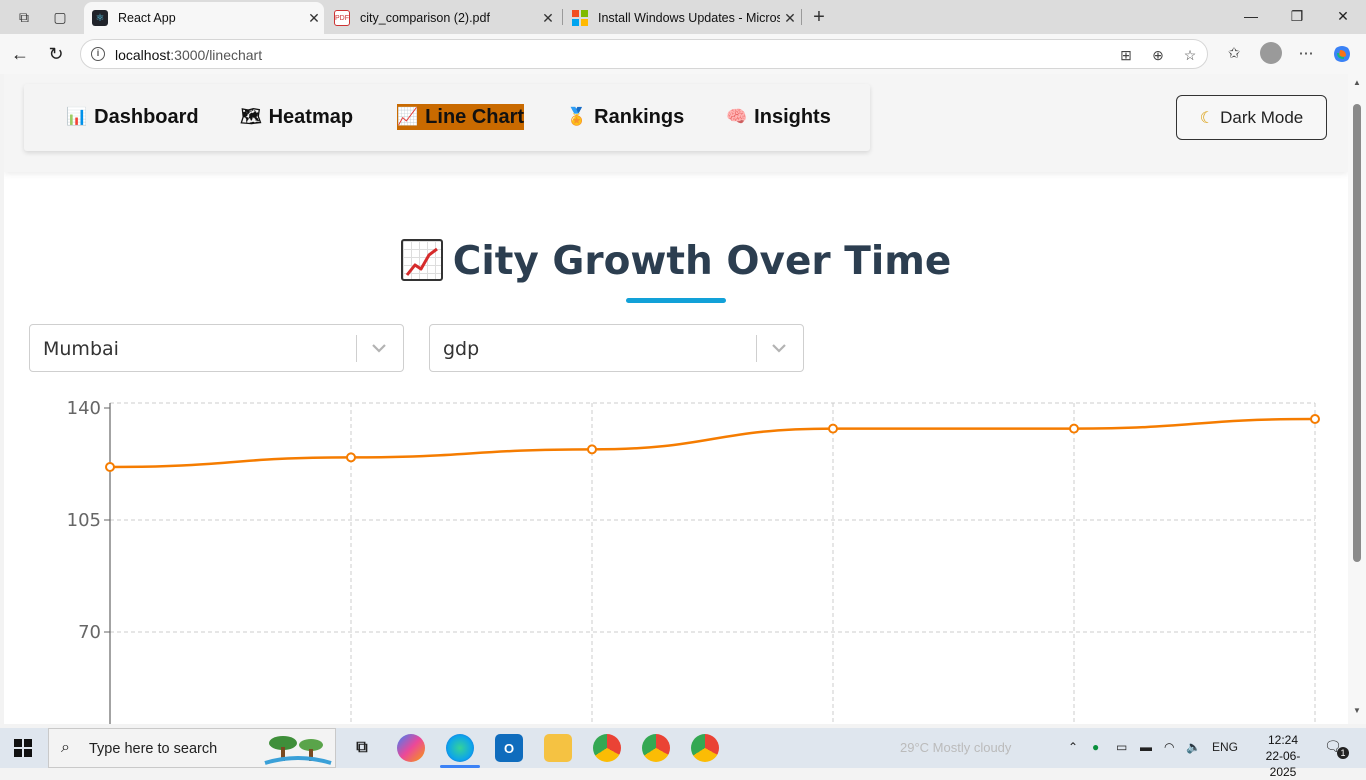 The height and width of the screenshot is (780, 1366). Describe the element at coordinates (1169, 747) in the screenshot. I see `wifi-icon: ◠` at that location.